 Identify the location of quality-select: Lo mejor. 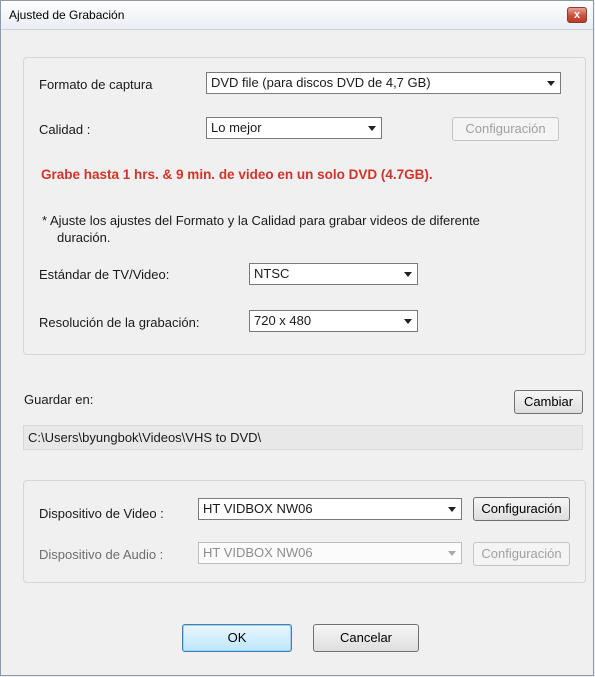
(294, 128).